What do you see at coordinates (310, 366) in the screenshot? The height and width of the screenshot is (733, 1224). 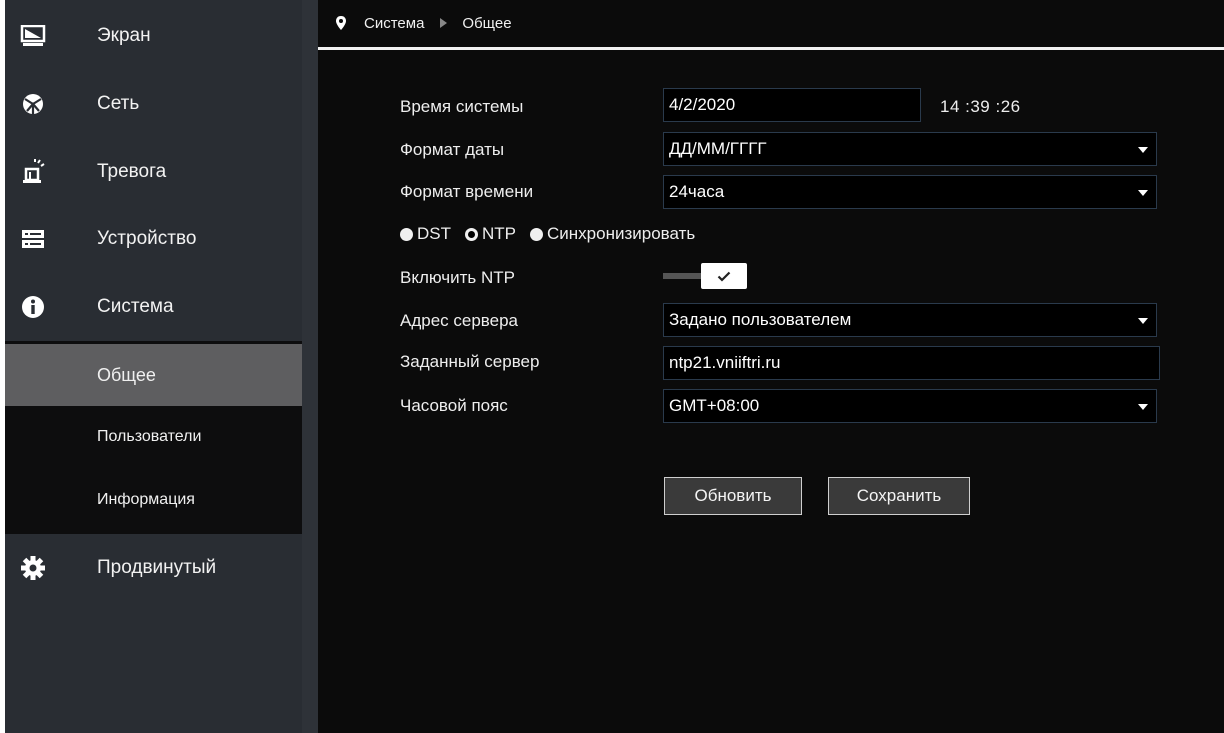 I see `sidebar-scroll-strip` at bounding box center [310, 366].